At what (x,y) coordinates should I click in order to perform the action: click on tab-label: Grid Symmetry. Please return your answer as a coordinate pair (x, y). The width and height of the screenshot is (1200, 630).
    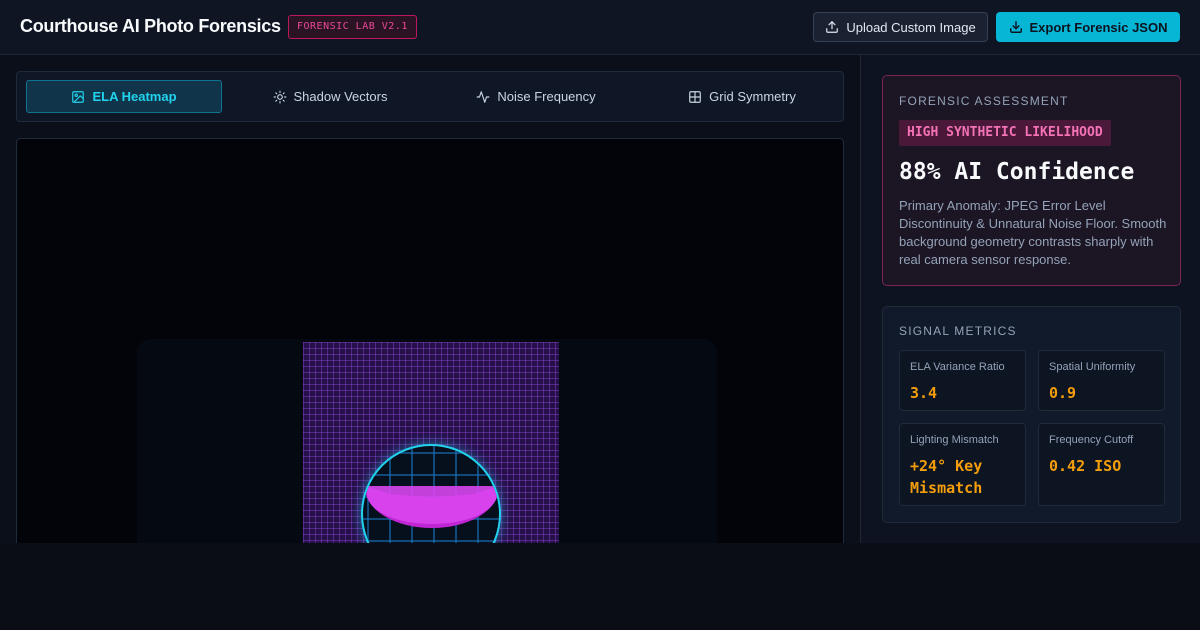
    Looking at the image, I should click on (752, 96).